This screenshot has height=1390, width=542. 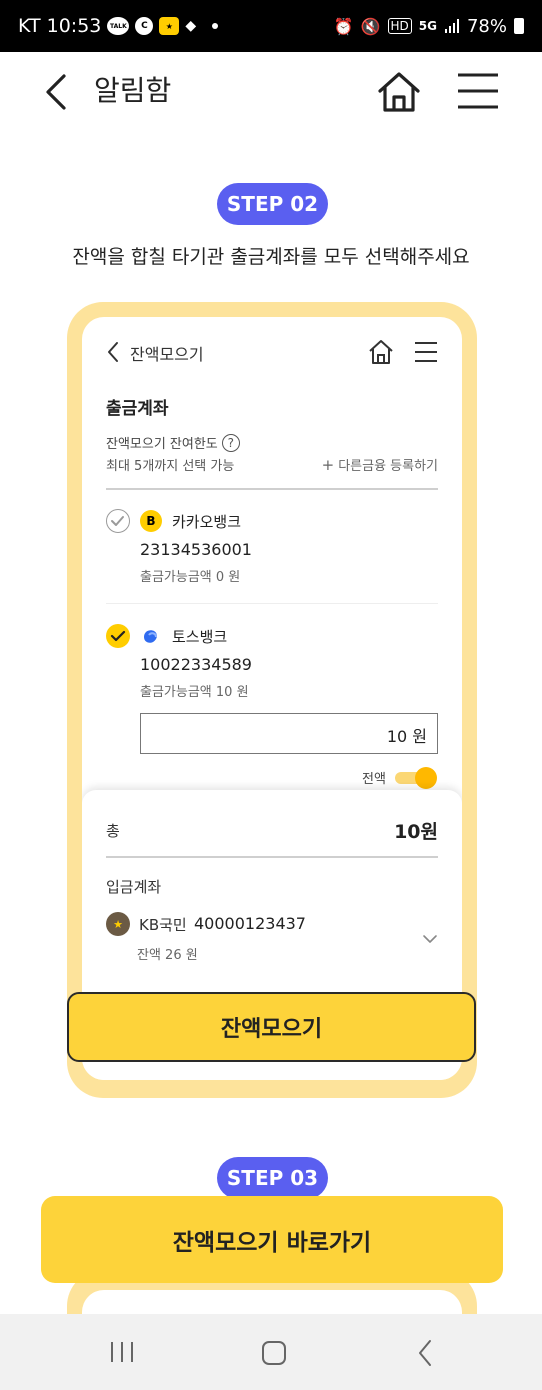 What do you see at coordinates (271, 91) in the screenshot?
I see `app-header: 알림함` at bounding box center [271, 91].